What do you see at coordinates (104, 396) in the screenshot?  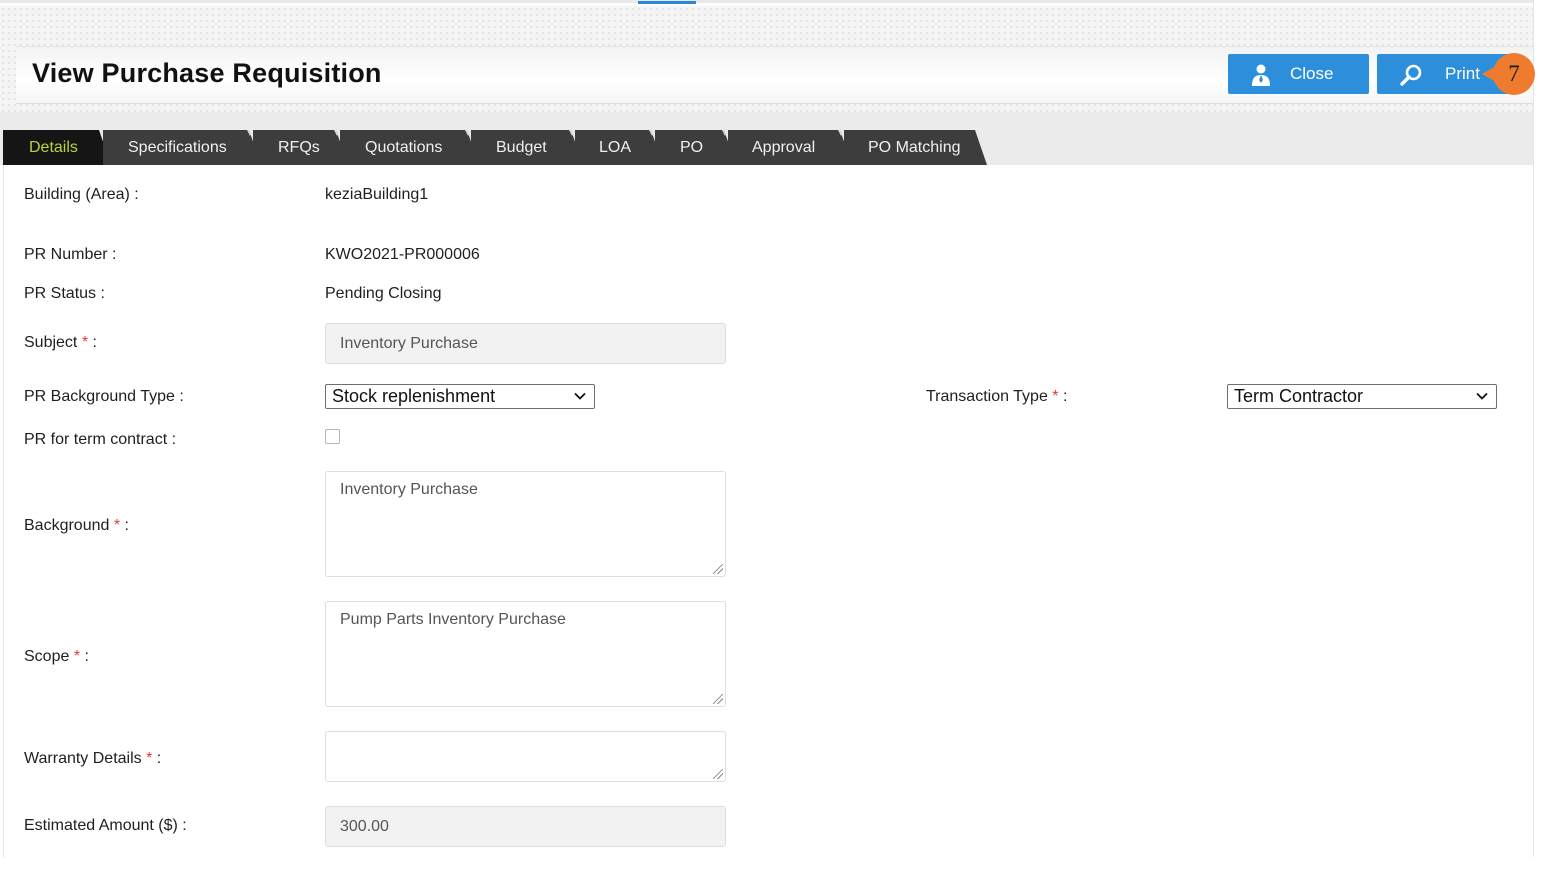 I see `pr-background-type-label: PR Background Type :` at bounding box center [104, 396].